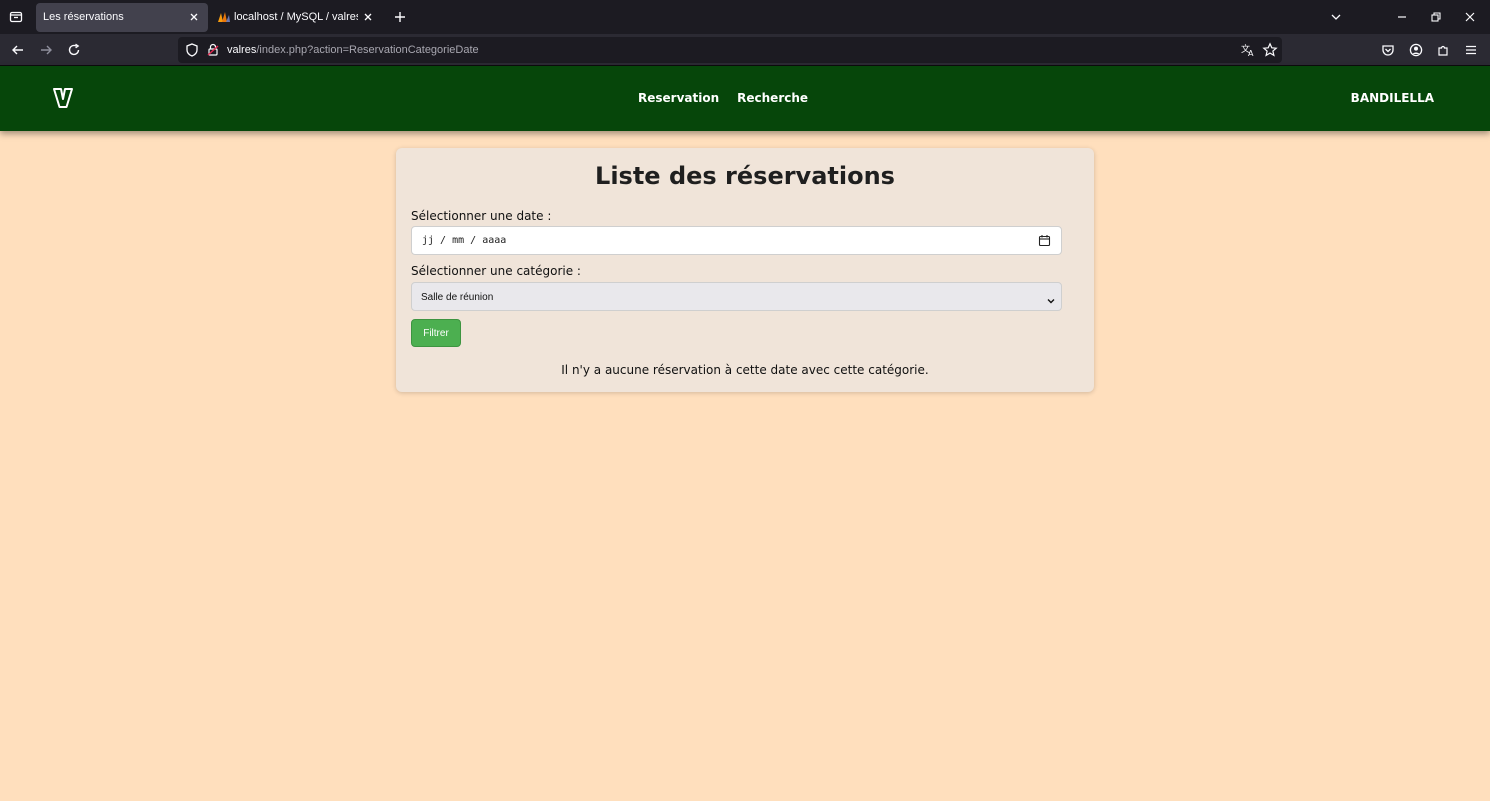  Describe the element at coordinates (1470, 17) in the screenshot. I see `close-window-icon` at that location.